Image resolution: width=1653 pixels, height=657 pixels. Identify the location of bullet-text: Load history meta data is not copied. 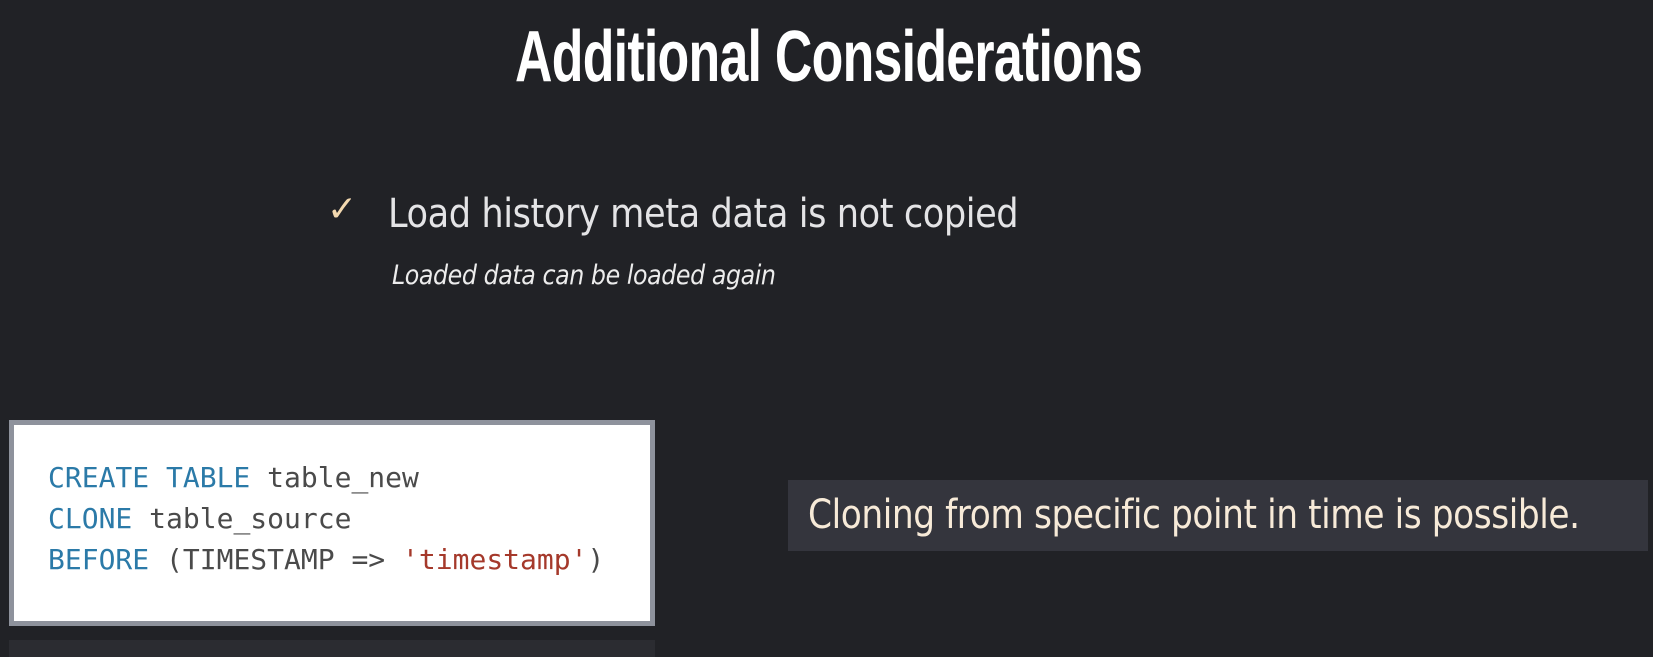
(703, 214).